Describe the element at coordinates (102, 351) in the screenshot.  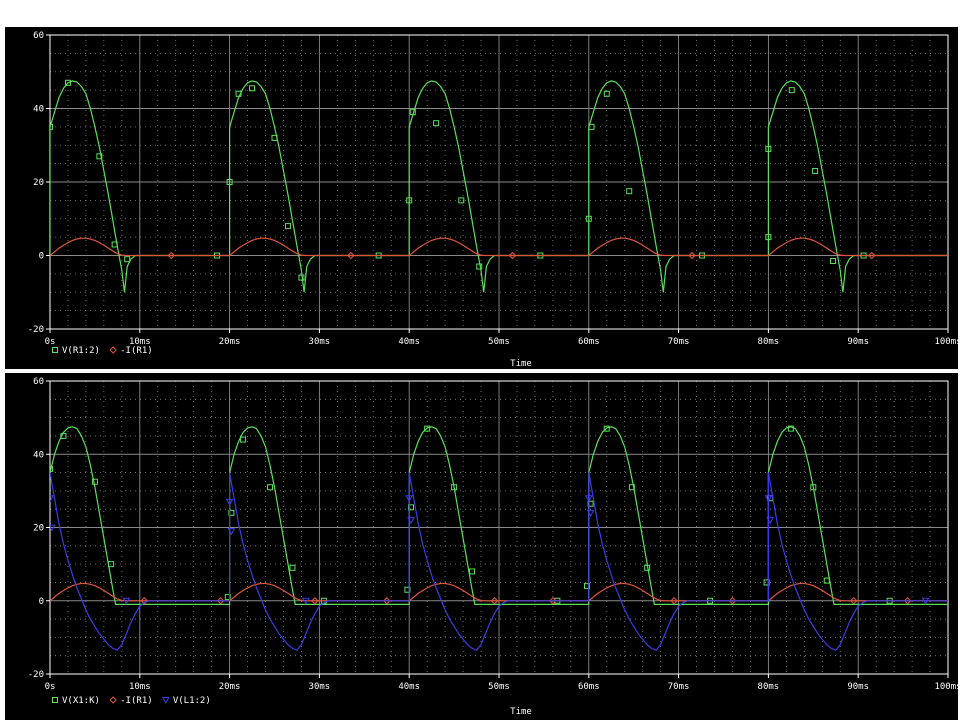
I see `legend: V(R1:2) -I(R1)` at that location.